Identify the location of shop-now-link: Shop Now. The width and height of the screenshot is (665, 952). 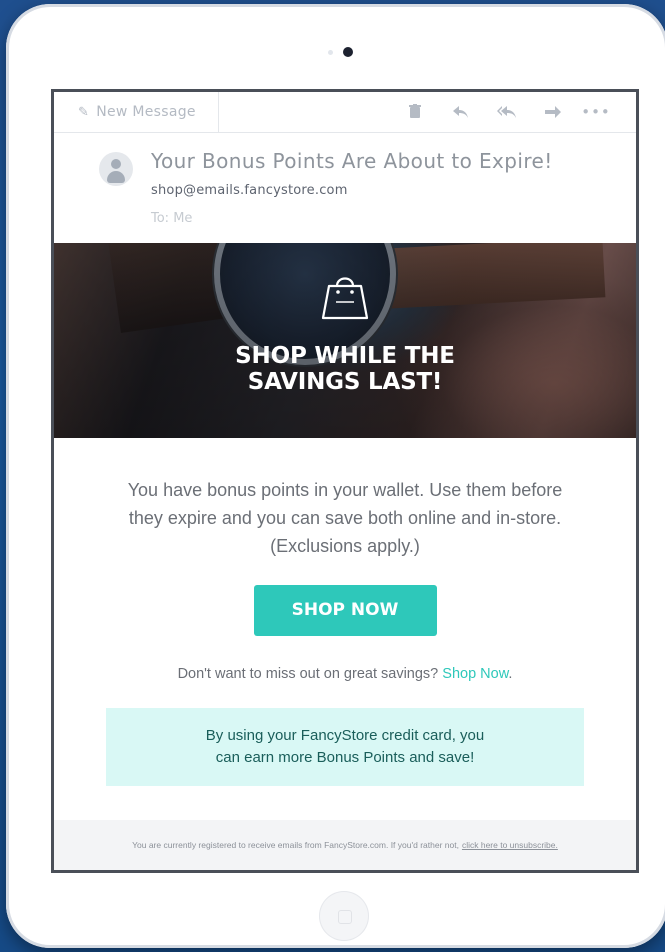
(475, 674).